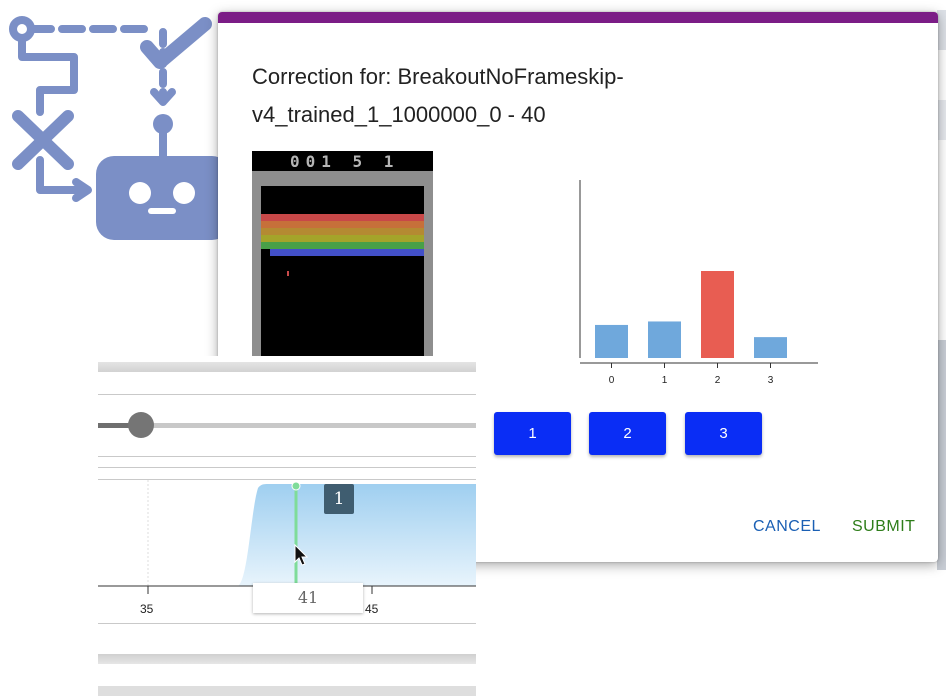 Image resolution: width=946 pixels, height=696 pixels. Describe the element at coordinates (428, 263) in the screenshot. I see `game-wall-right` at that location.